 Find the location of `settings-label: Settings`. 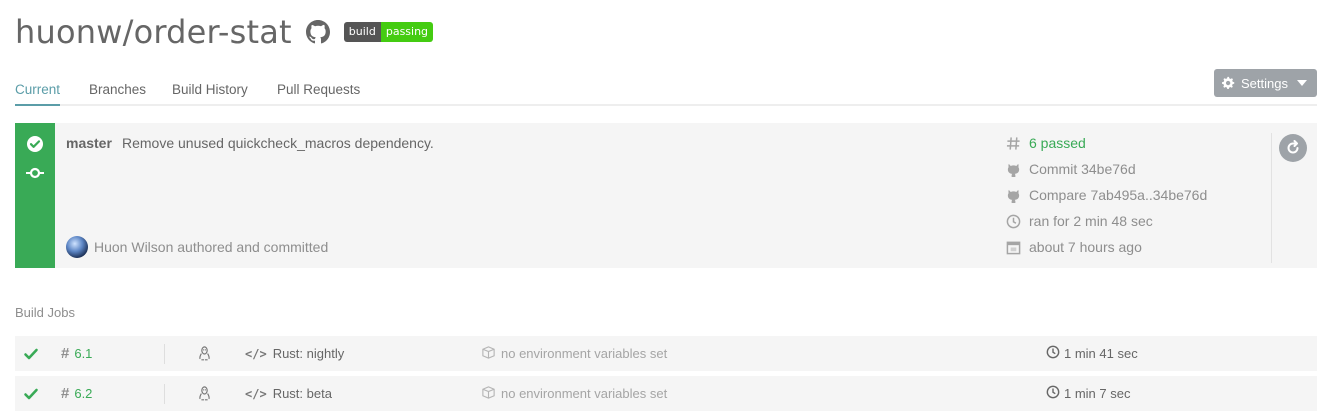

settings-label: Settings is located at coordinates (1264, 83).